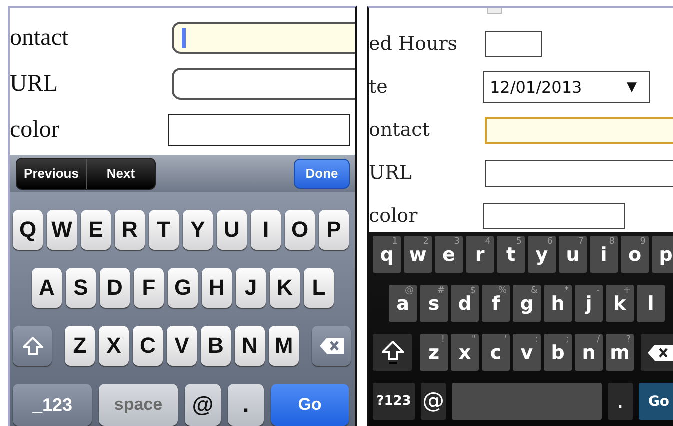  I want to click on keyboard-key: ! z, so click(434, 352).